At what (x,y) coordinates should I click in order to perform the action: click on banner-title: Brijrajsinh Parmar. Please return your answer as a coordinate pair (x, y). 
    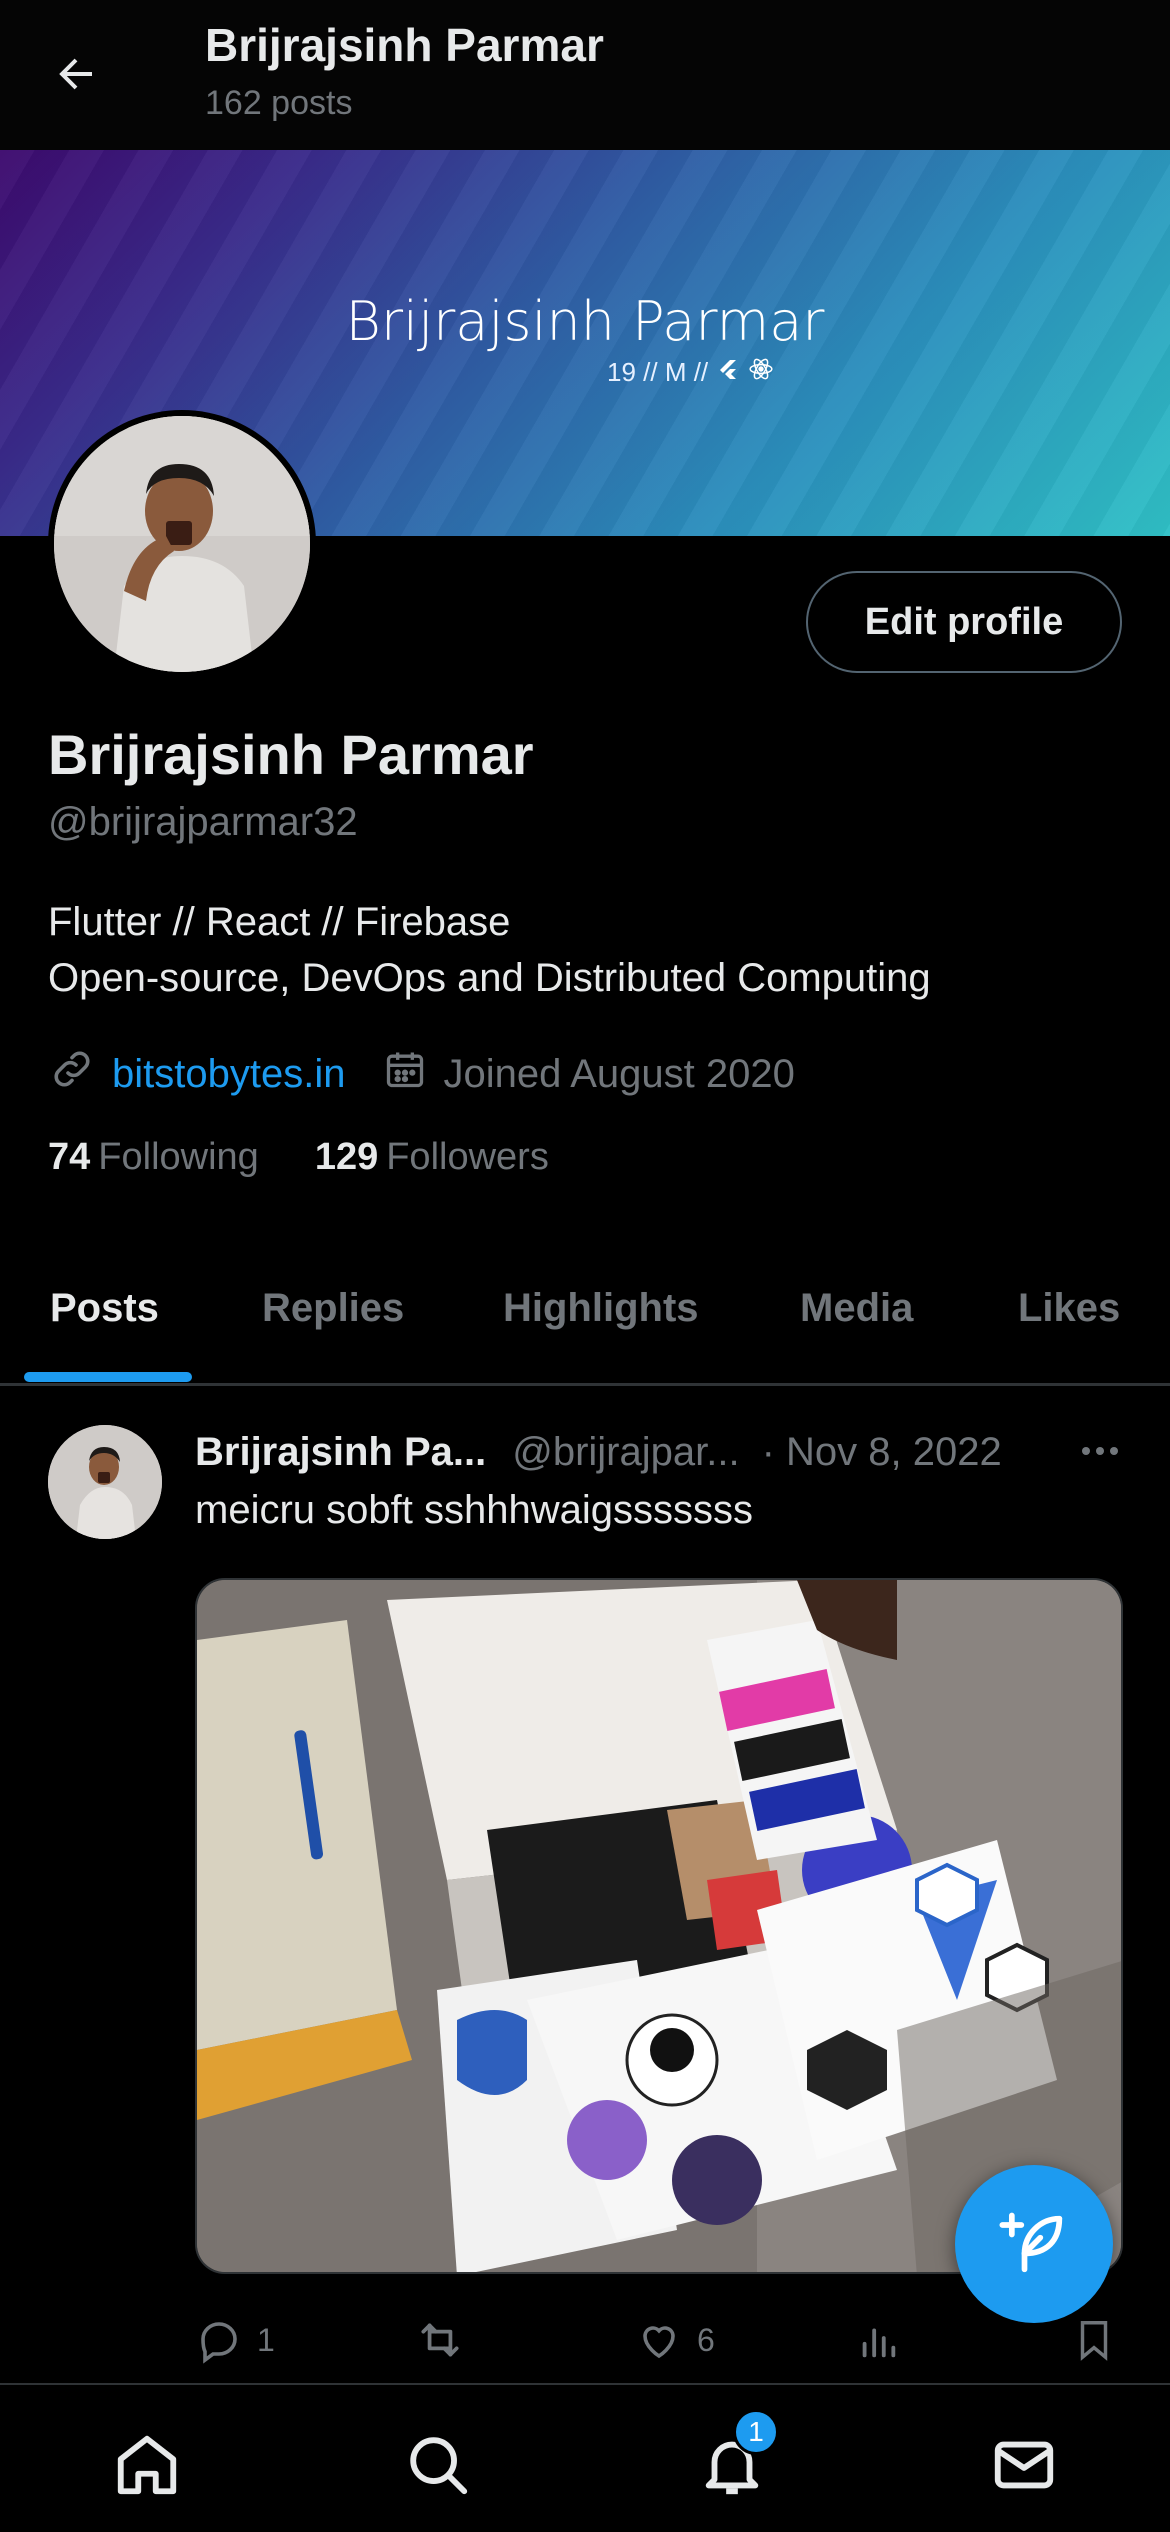
    Looking at the image, I should click on (585, 321).